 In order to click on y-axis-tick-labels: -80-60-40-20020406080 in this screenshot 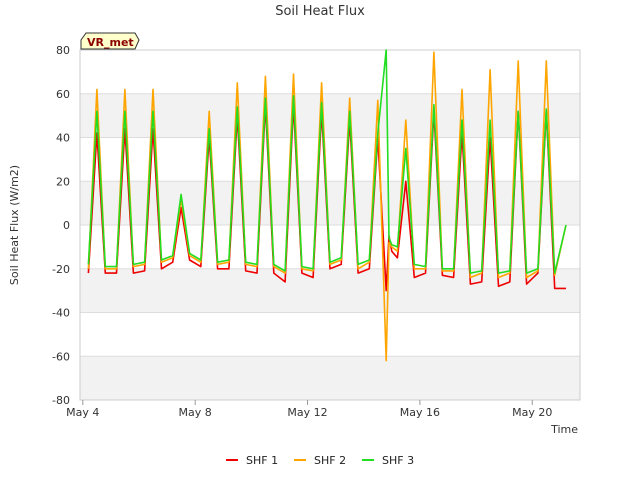, I will do `click(61, 225)`.